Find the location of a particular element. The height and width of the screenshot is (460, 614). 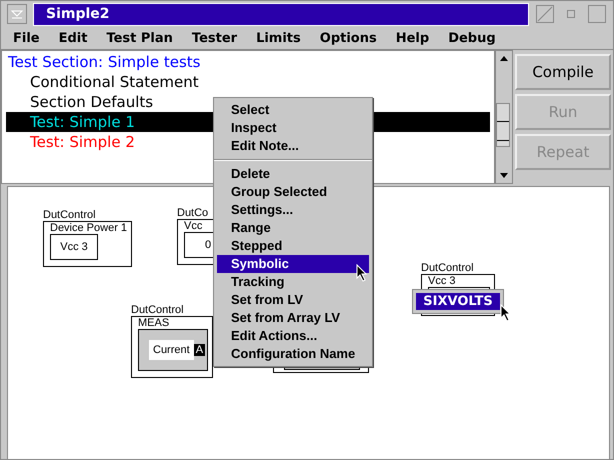

node-value: Vcc 3 is located at coordinates (74, 247).